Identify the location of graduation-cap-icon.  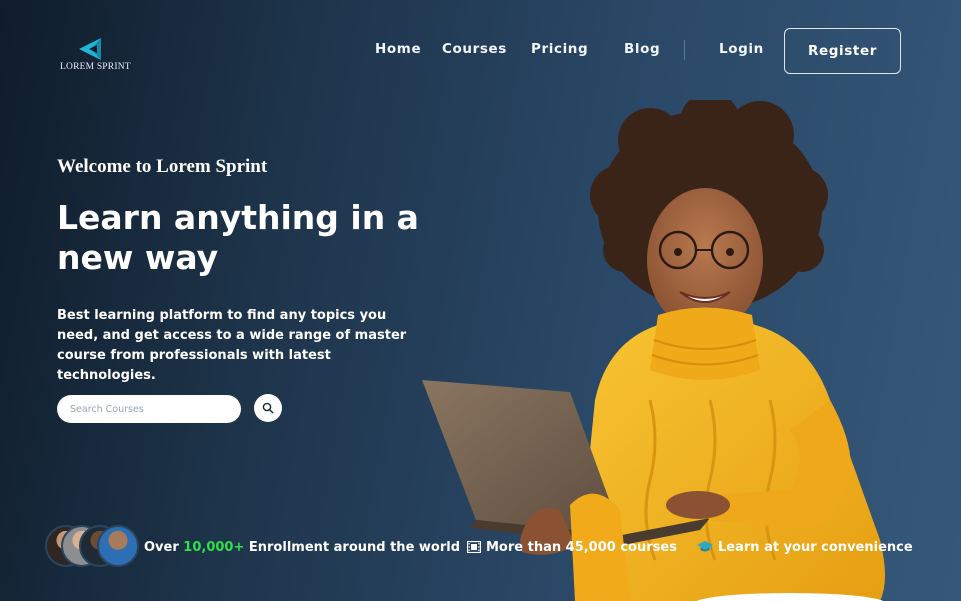
(705, 546).